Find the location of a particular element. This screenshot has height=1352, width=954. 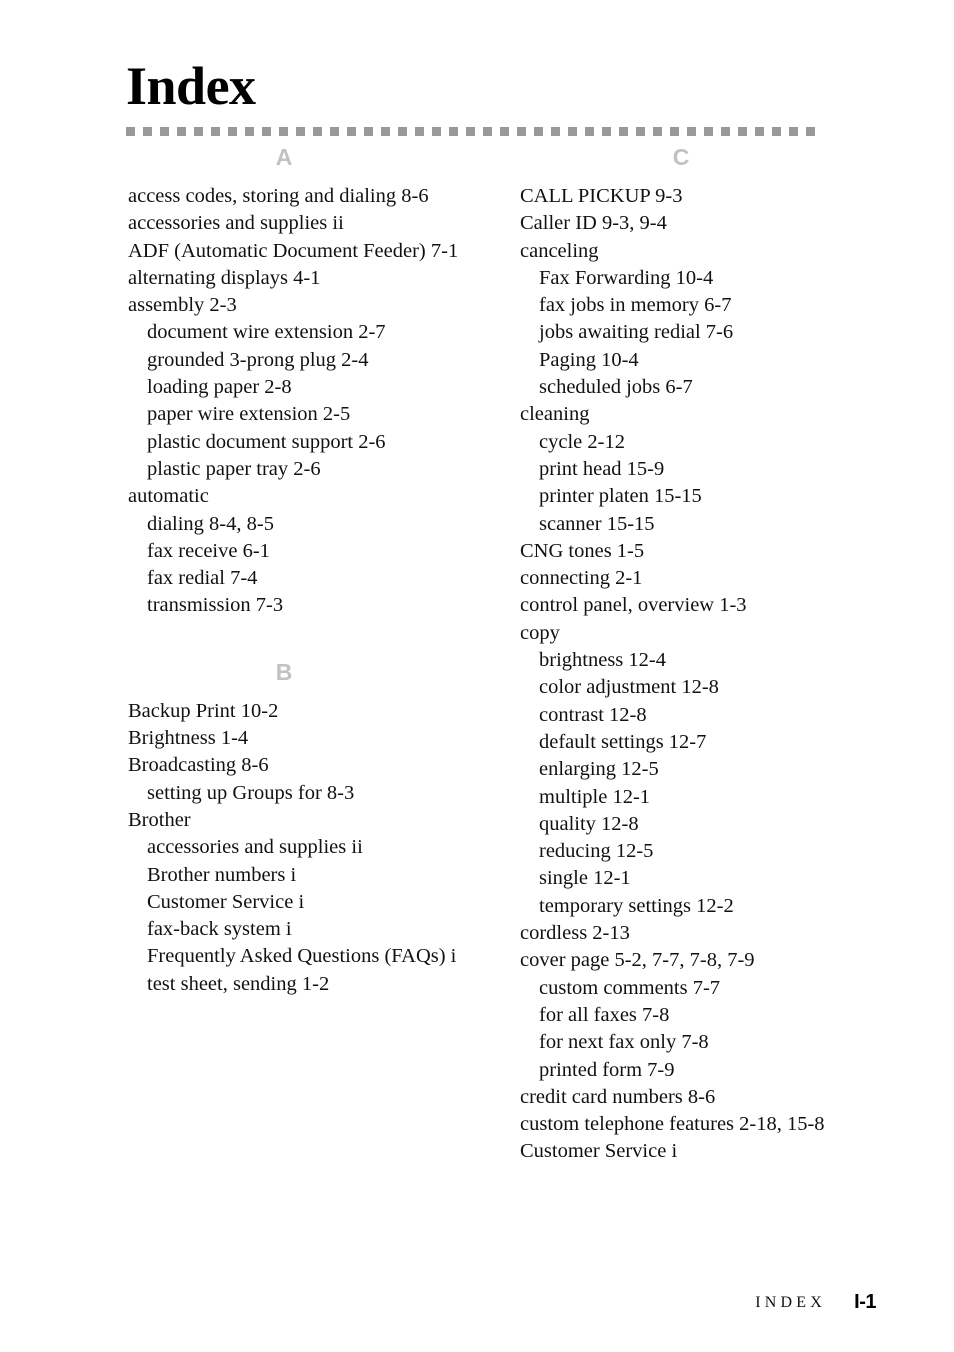

index-subentry: color adjustment 12-8 is located at coordinates (629, 687).